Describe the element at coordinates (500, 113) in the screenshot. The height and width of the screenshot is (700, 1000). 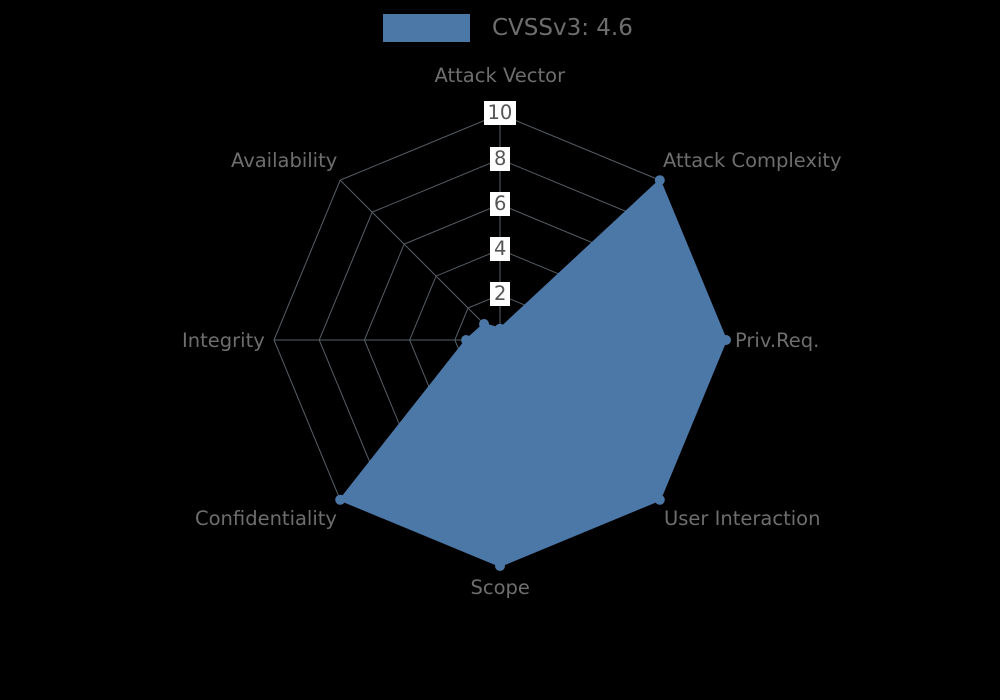
I see `radar-tick-label: 10` at that location.